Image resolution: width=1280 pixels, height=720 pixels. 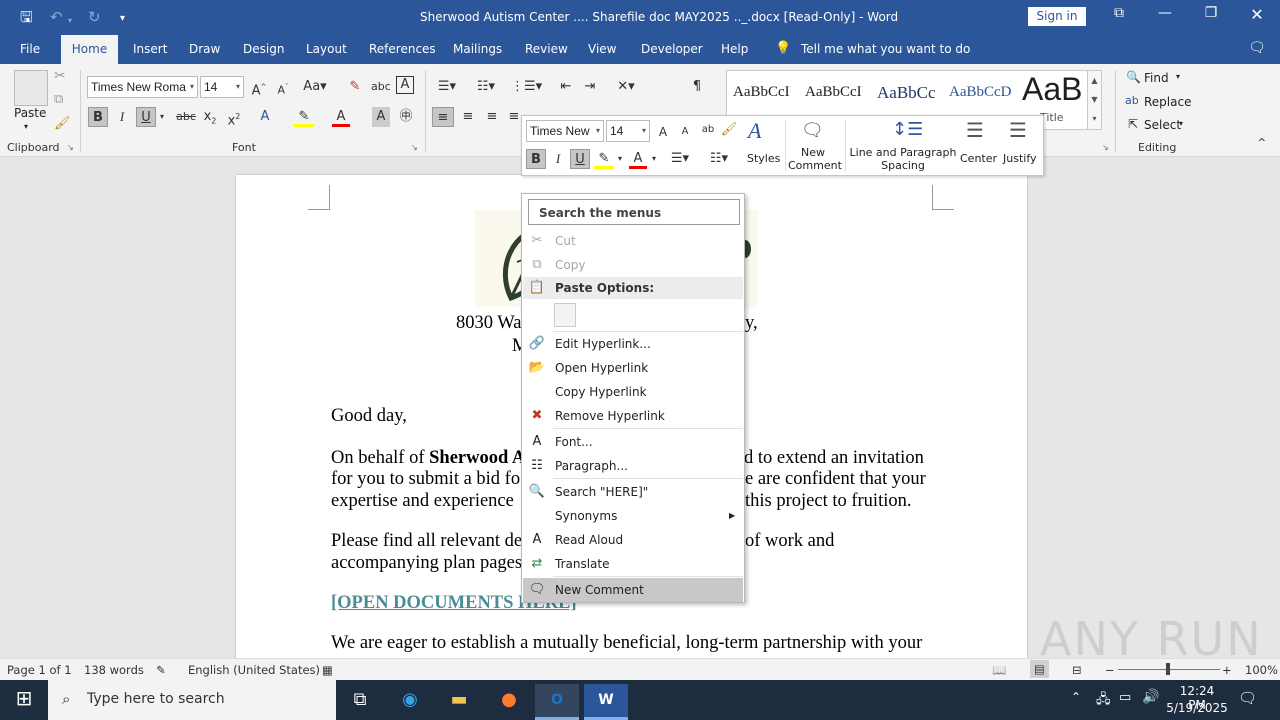 I want to click on mini-styles-button: Styles, so click(x=763, y=158).